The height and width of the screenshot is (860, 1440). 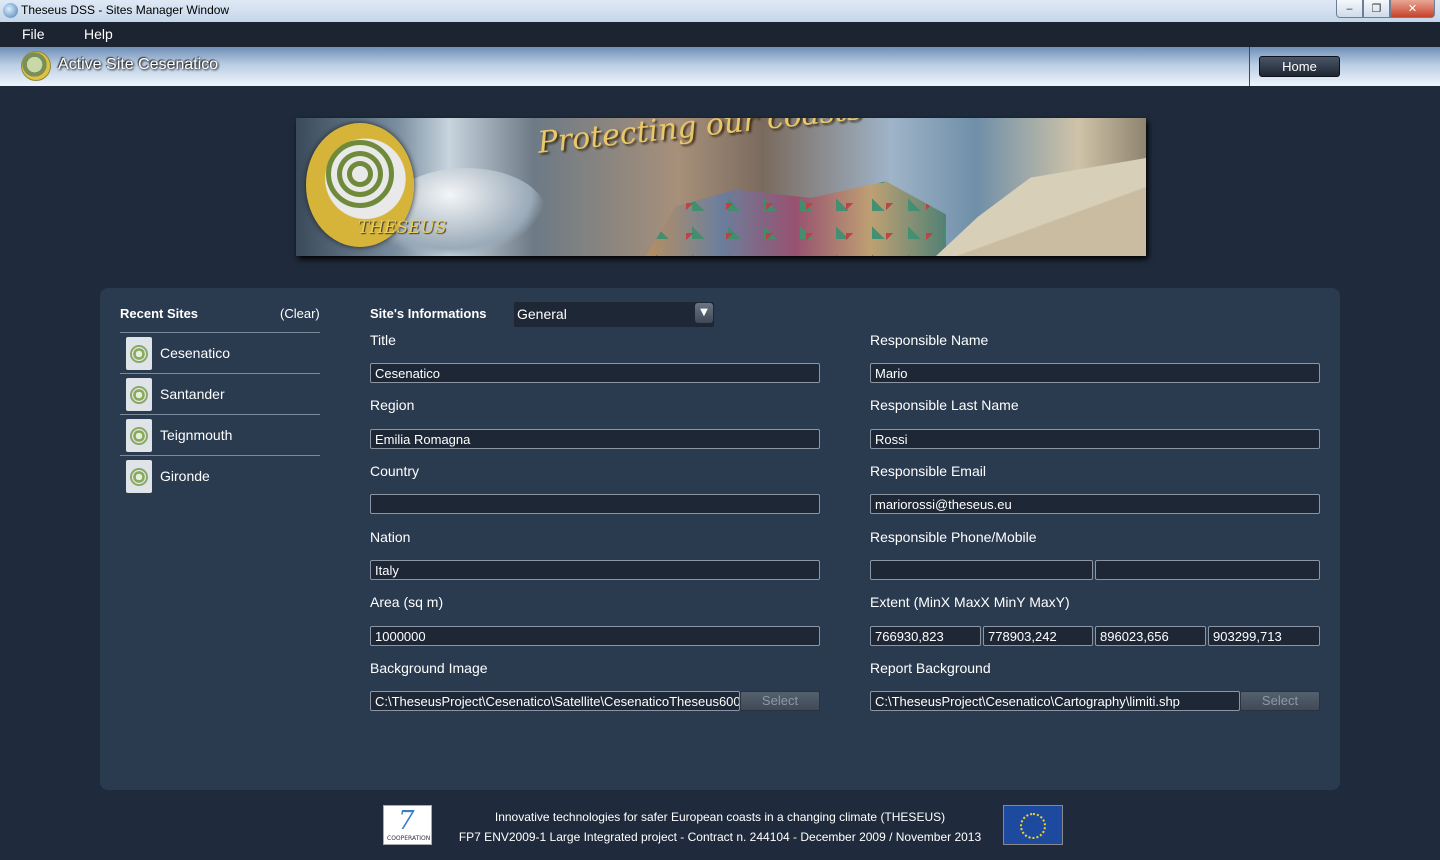 What do you see at coordinates (595, 504) in the screenshot?
I see `country-field` at bounding box center [595, 504].